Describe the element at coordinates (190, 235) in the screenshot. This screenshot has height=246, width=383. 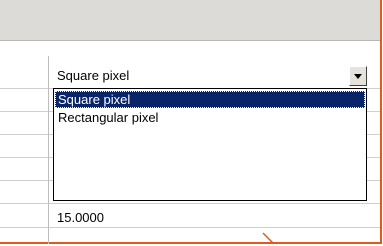
I see `property-row` at that location.